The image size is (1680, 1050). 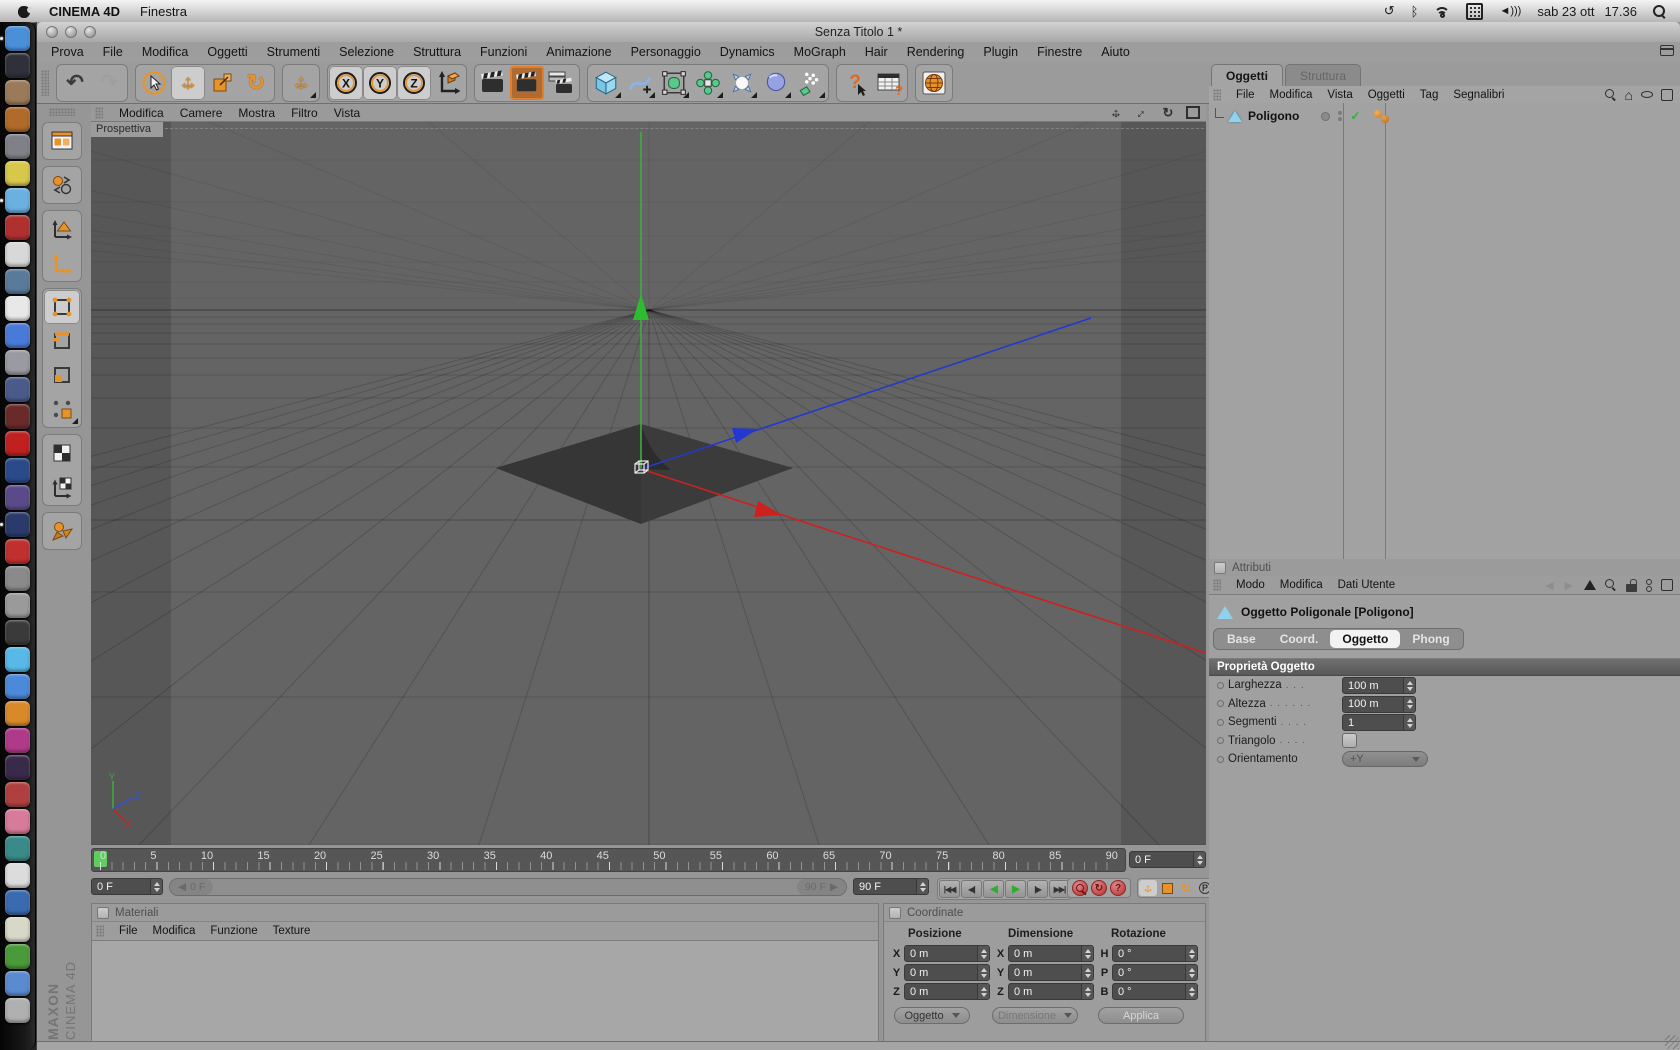 I want to click on materials-menu-item: File, so click(x=128, y=931).